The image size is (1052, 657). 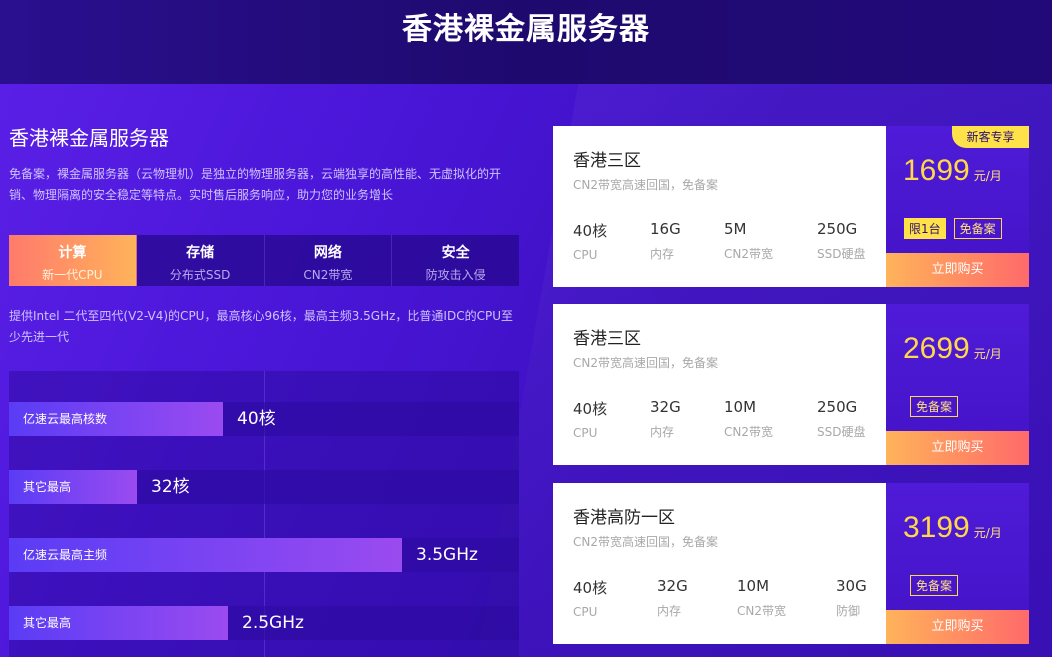 I want to click on comparison-row: 亿速云最高核数 40核, so click(x=264, y=419).